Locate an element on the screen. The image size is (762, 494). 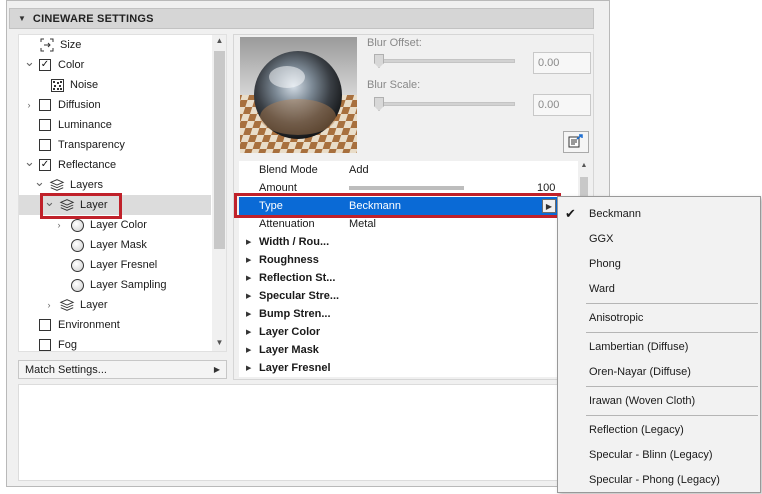
export-preset-button is located at coordinates (576, 142).